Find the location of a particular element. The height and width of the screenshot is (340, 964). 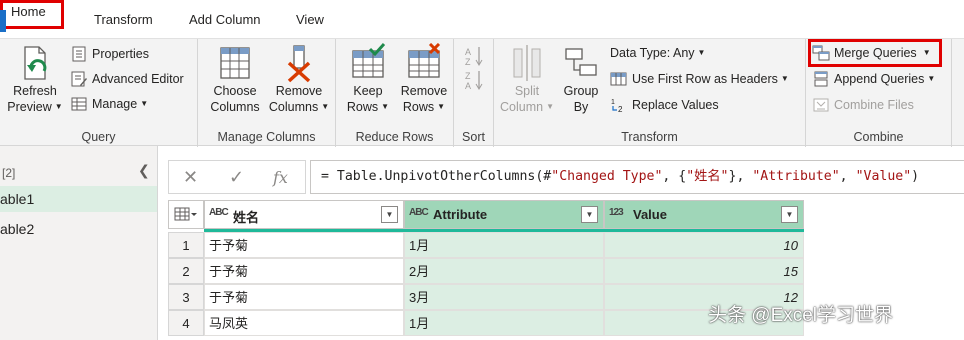

group-sort: AZ ZA Sort is located at coordinates (474, 93).